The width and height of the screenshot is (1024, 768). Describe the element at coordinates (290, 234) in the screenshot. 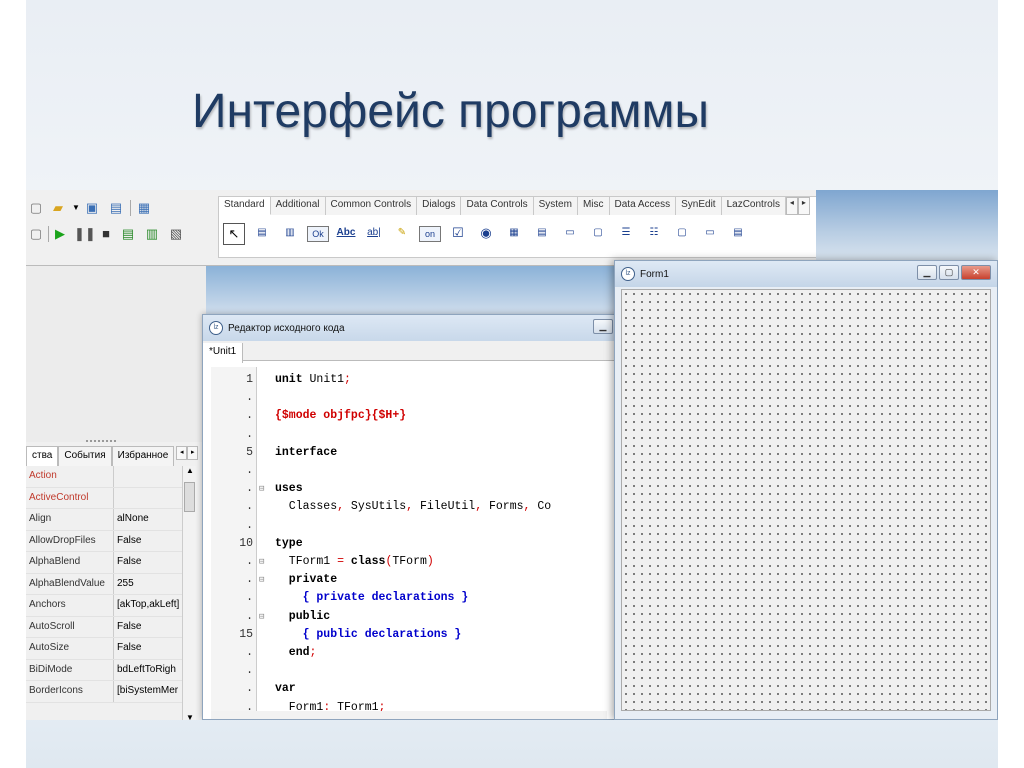

I see `popup-menu-icon: ▥` at that location.